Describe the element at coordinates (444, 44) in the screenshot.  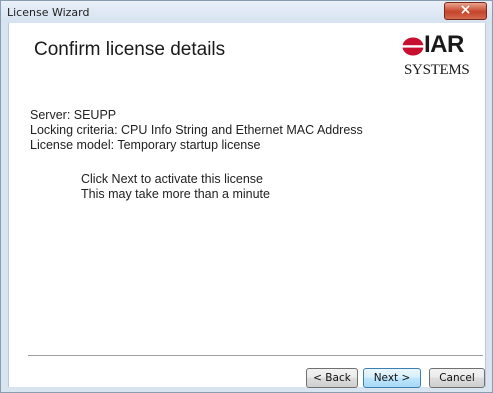
I see `logo-brand: IAR` at that location.